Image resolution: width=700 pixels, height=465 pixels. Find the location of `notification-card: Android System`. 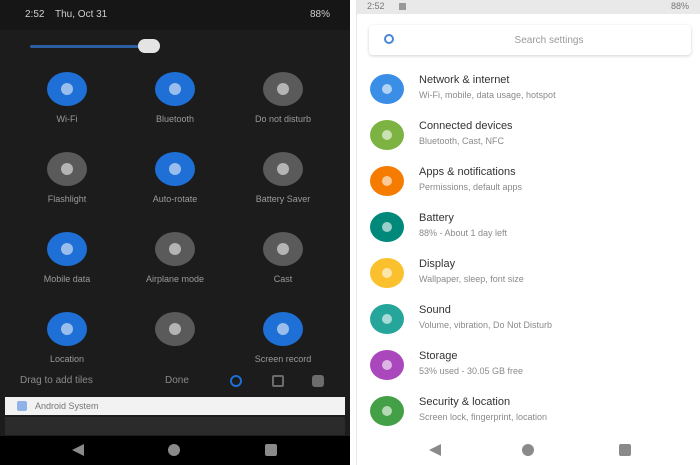

notification-card: Android System is located at coordinates (175, 406).